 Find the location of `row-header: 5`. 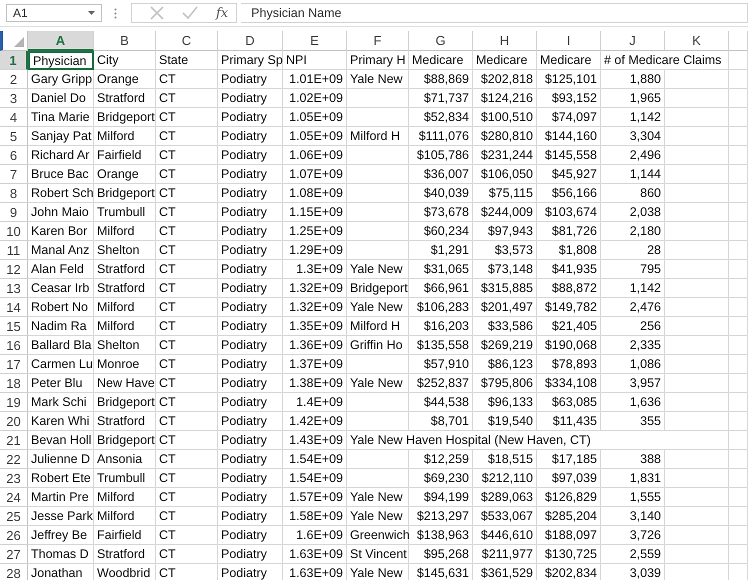

row-header: 5 is located at coordinates (14, 136).